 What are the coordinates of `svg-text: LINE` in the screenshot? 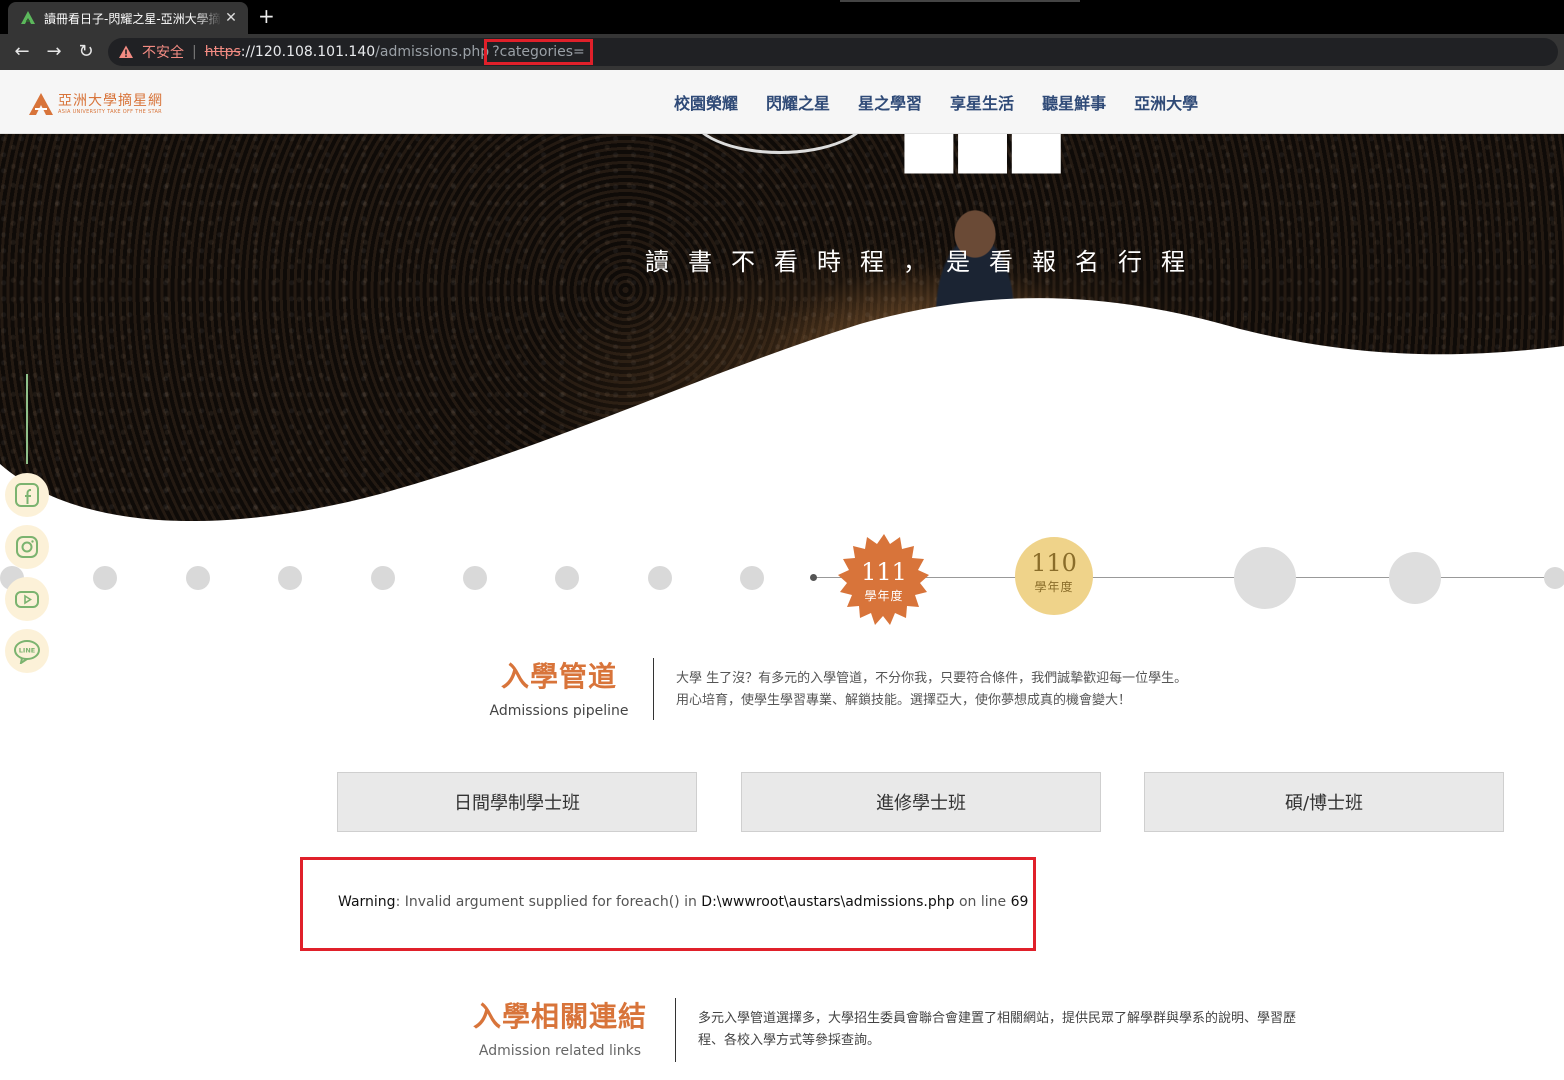 It's located at (27, 651).